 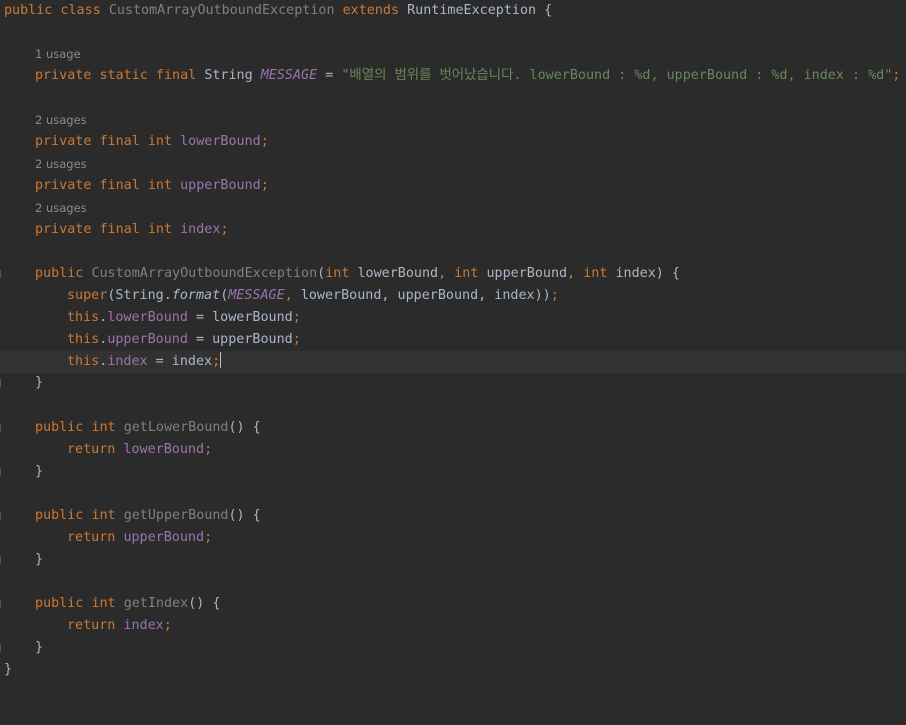 I want to click on constant-name: MESSAGE, so click(x=256, y=295).